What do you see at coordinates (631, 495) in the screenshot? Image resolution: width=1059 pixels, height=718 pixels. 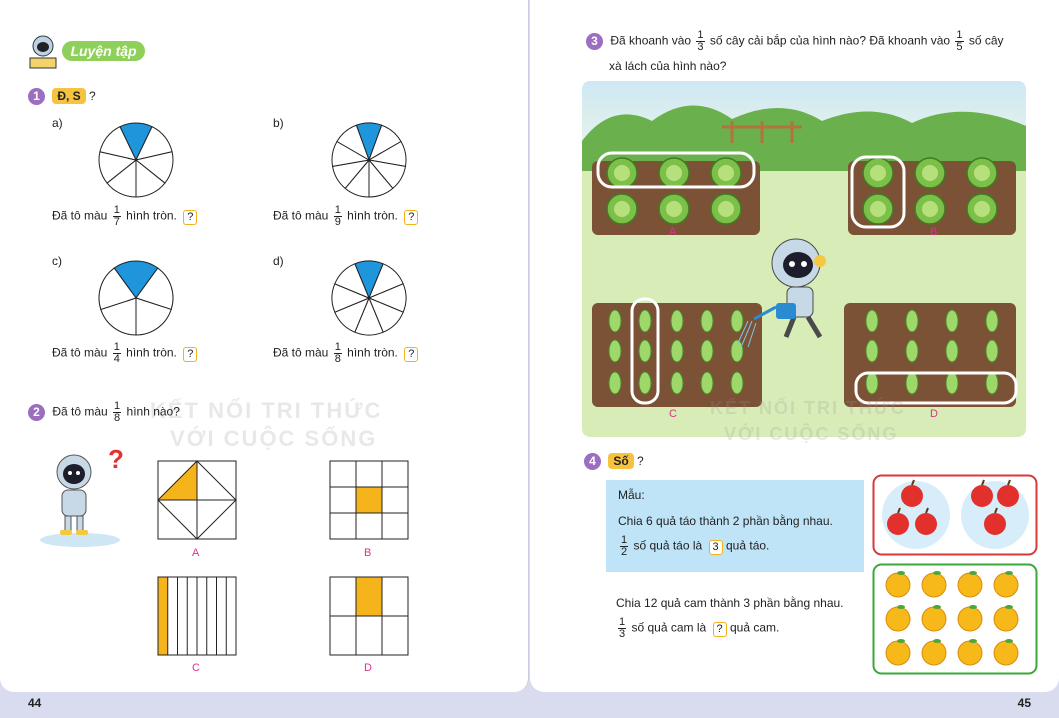 I see `example-title: Mẫu:` at bounding box center [631, 495].